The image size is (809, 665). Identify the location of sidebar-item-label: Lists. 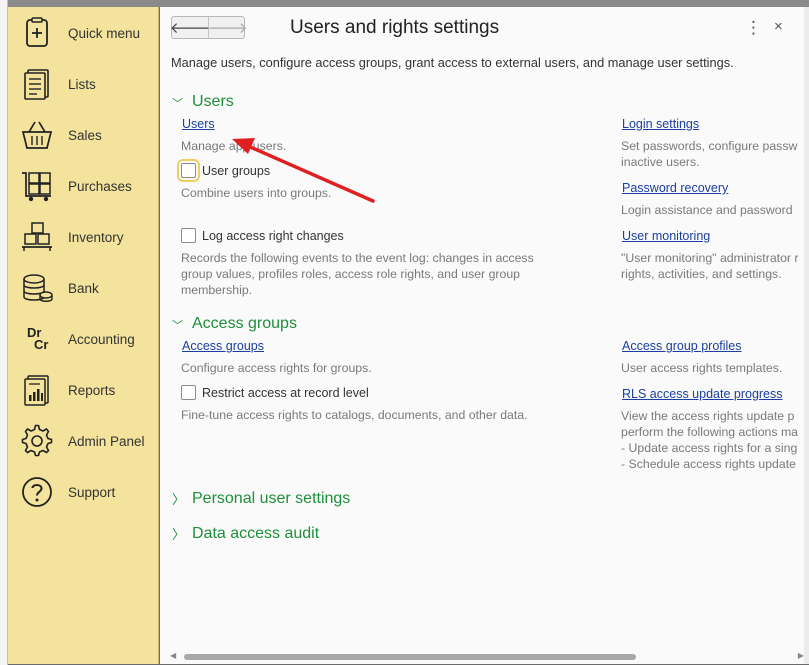
(82, 84).